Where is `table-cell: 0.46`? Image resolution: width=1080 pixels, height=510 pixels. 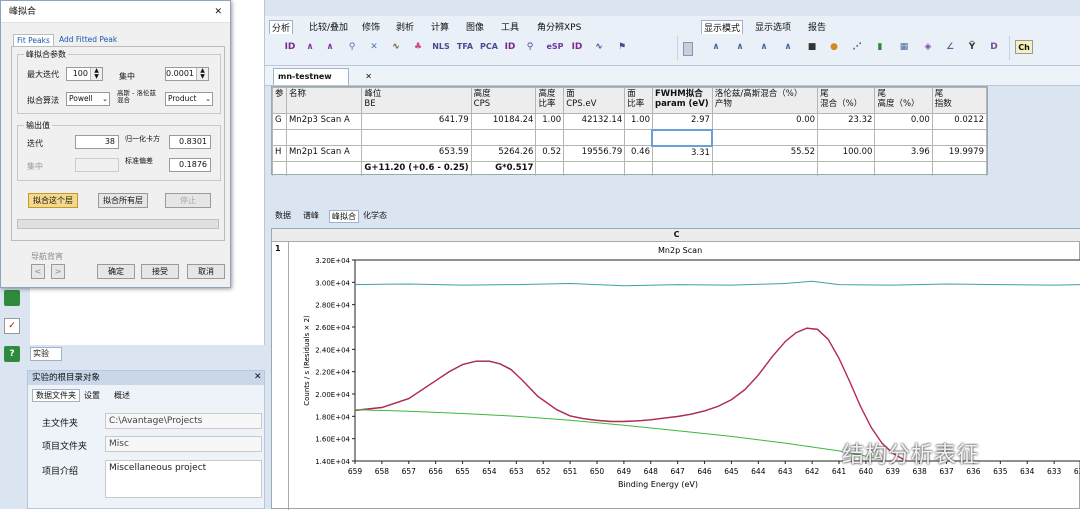
table-cell: 0.46 is located at coordinates (638, 153).